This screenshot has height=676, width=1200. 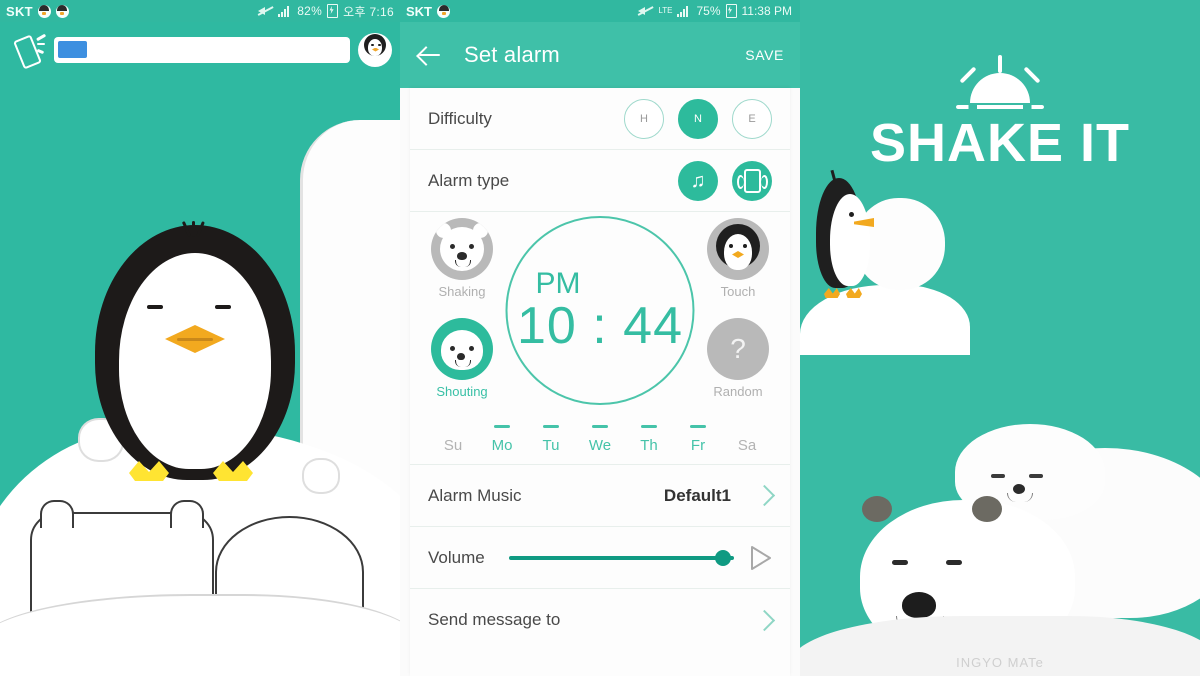 I want to click on left-status-bar: SKT 82% 오후 7:16, so click(x=200, y=11).